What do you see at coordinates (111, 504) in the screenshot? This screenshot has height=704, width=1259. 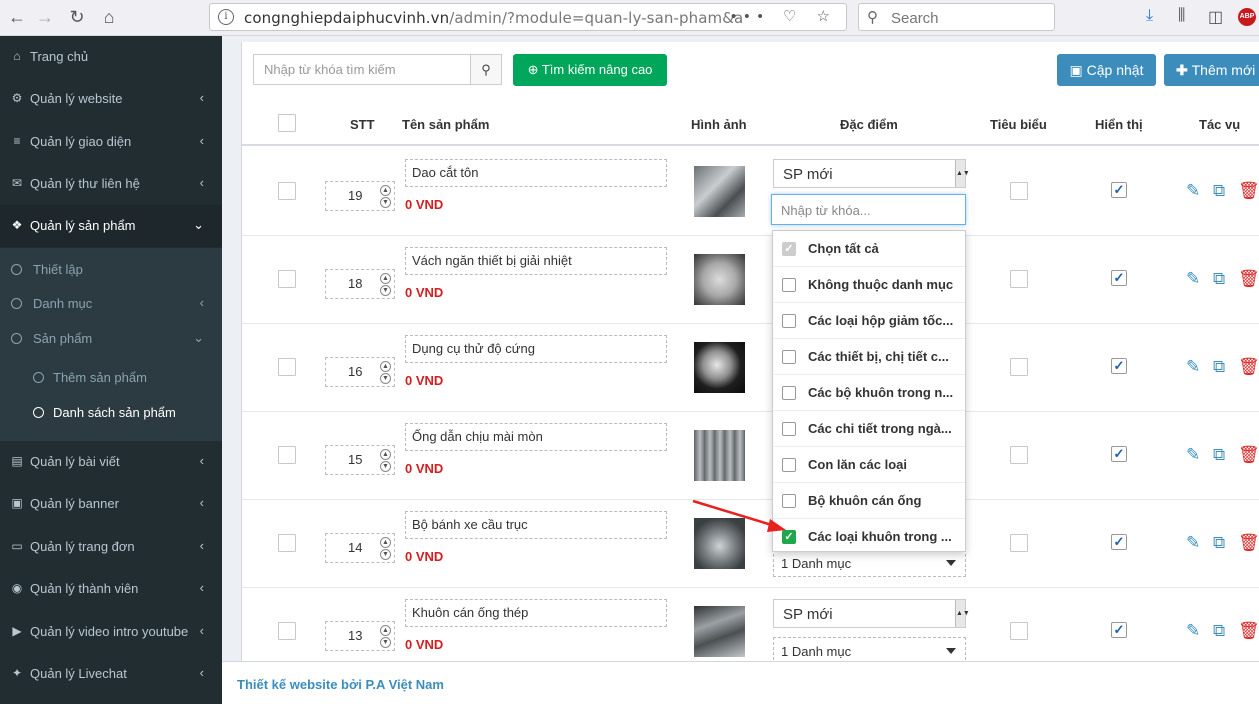 I see `sidebar-item-banner: ▣ Quản lý banner ‹` at bounding box center [111, 504].